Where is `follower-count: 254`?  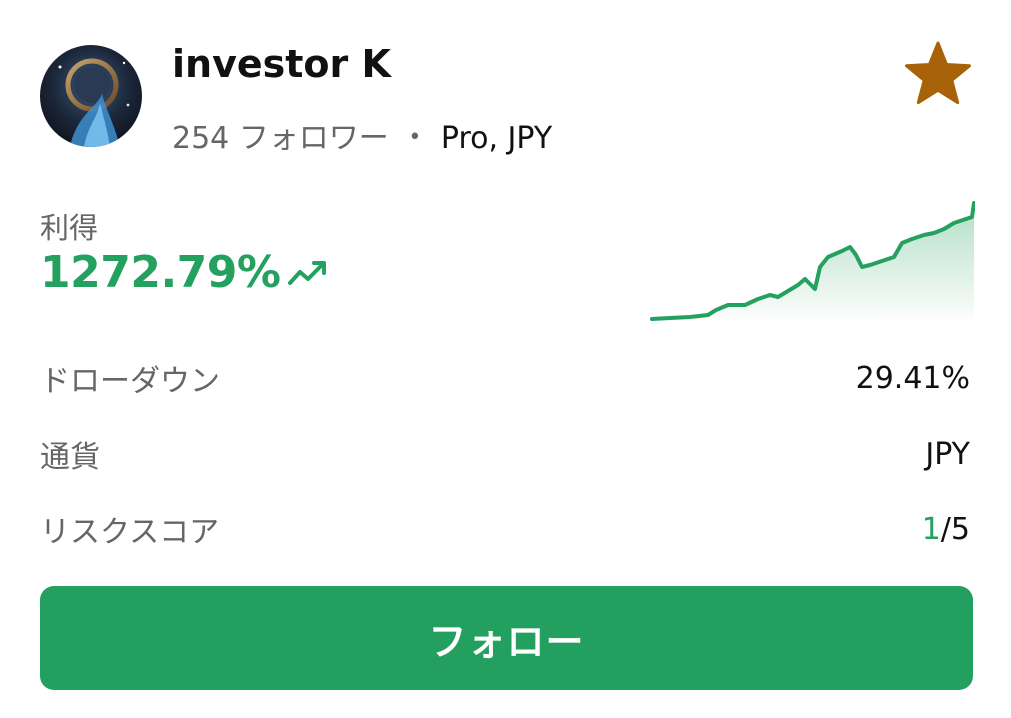 follower-count: 254 is located at coordinates (201, 138).